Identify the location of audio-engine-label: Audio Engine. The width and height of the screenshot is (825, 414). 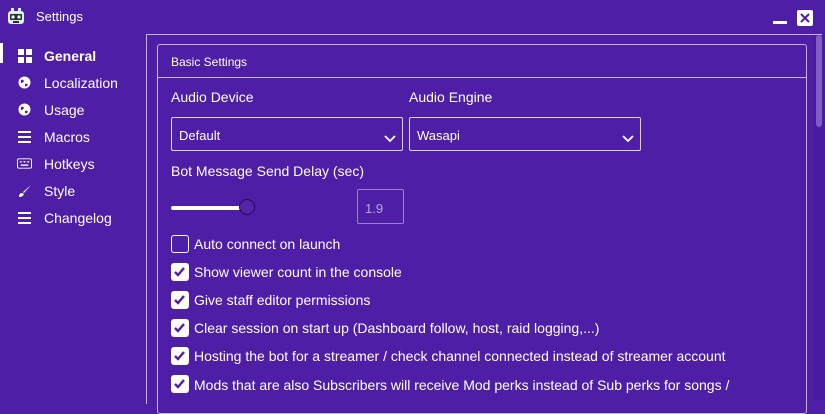
(451, 97).